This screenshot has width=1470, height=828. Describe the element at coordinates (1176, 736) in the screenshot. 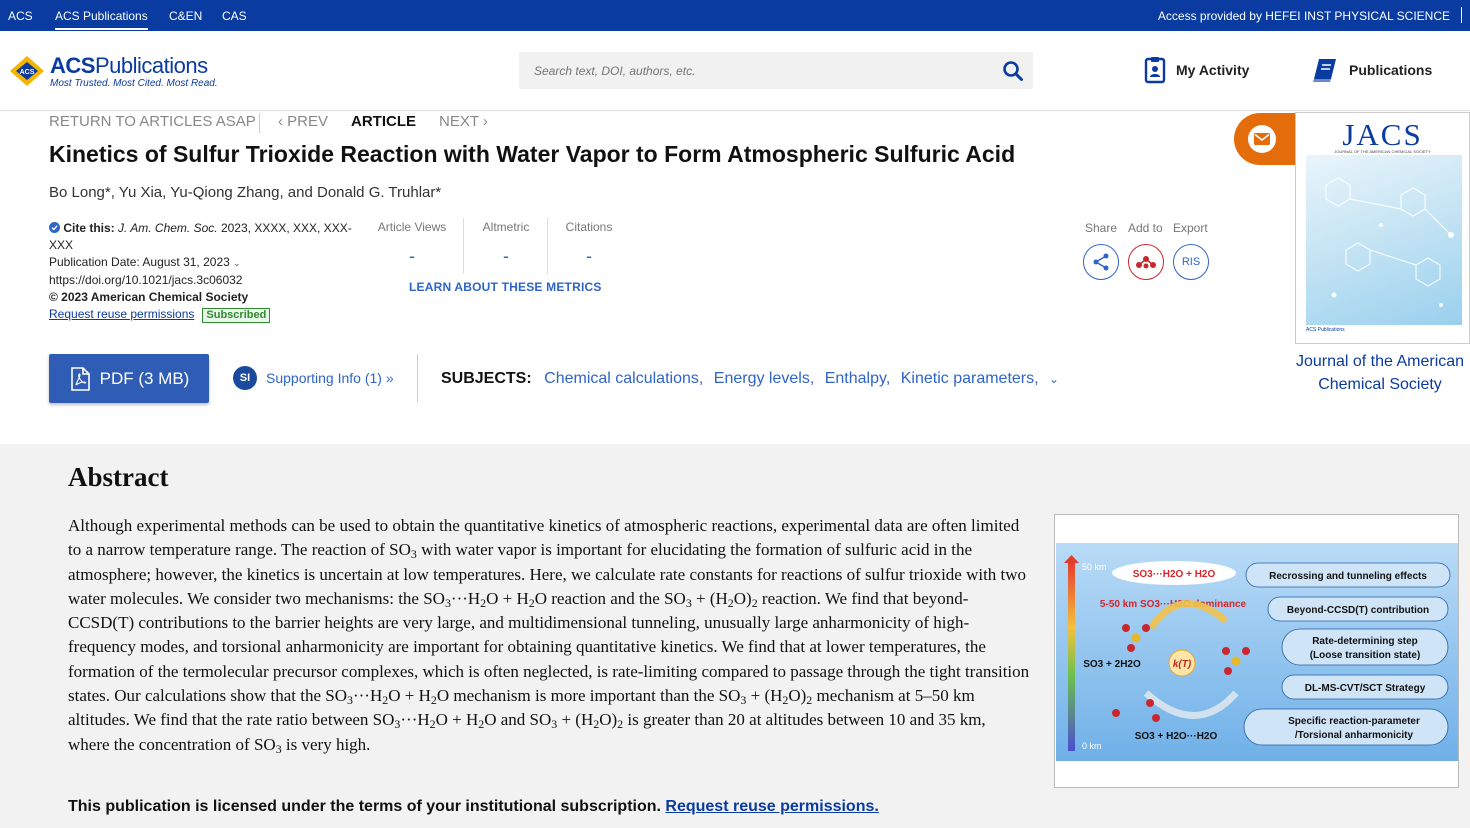

I see `bottom-complex-label: SO3 + H2O···H2O` at that location.